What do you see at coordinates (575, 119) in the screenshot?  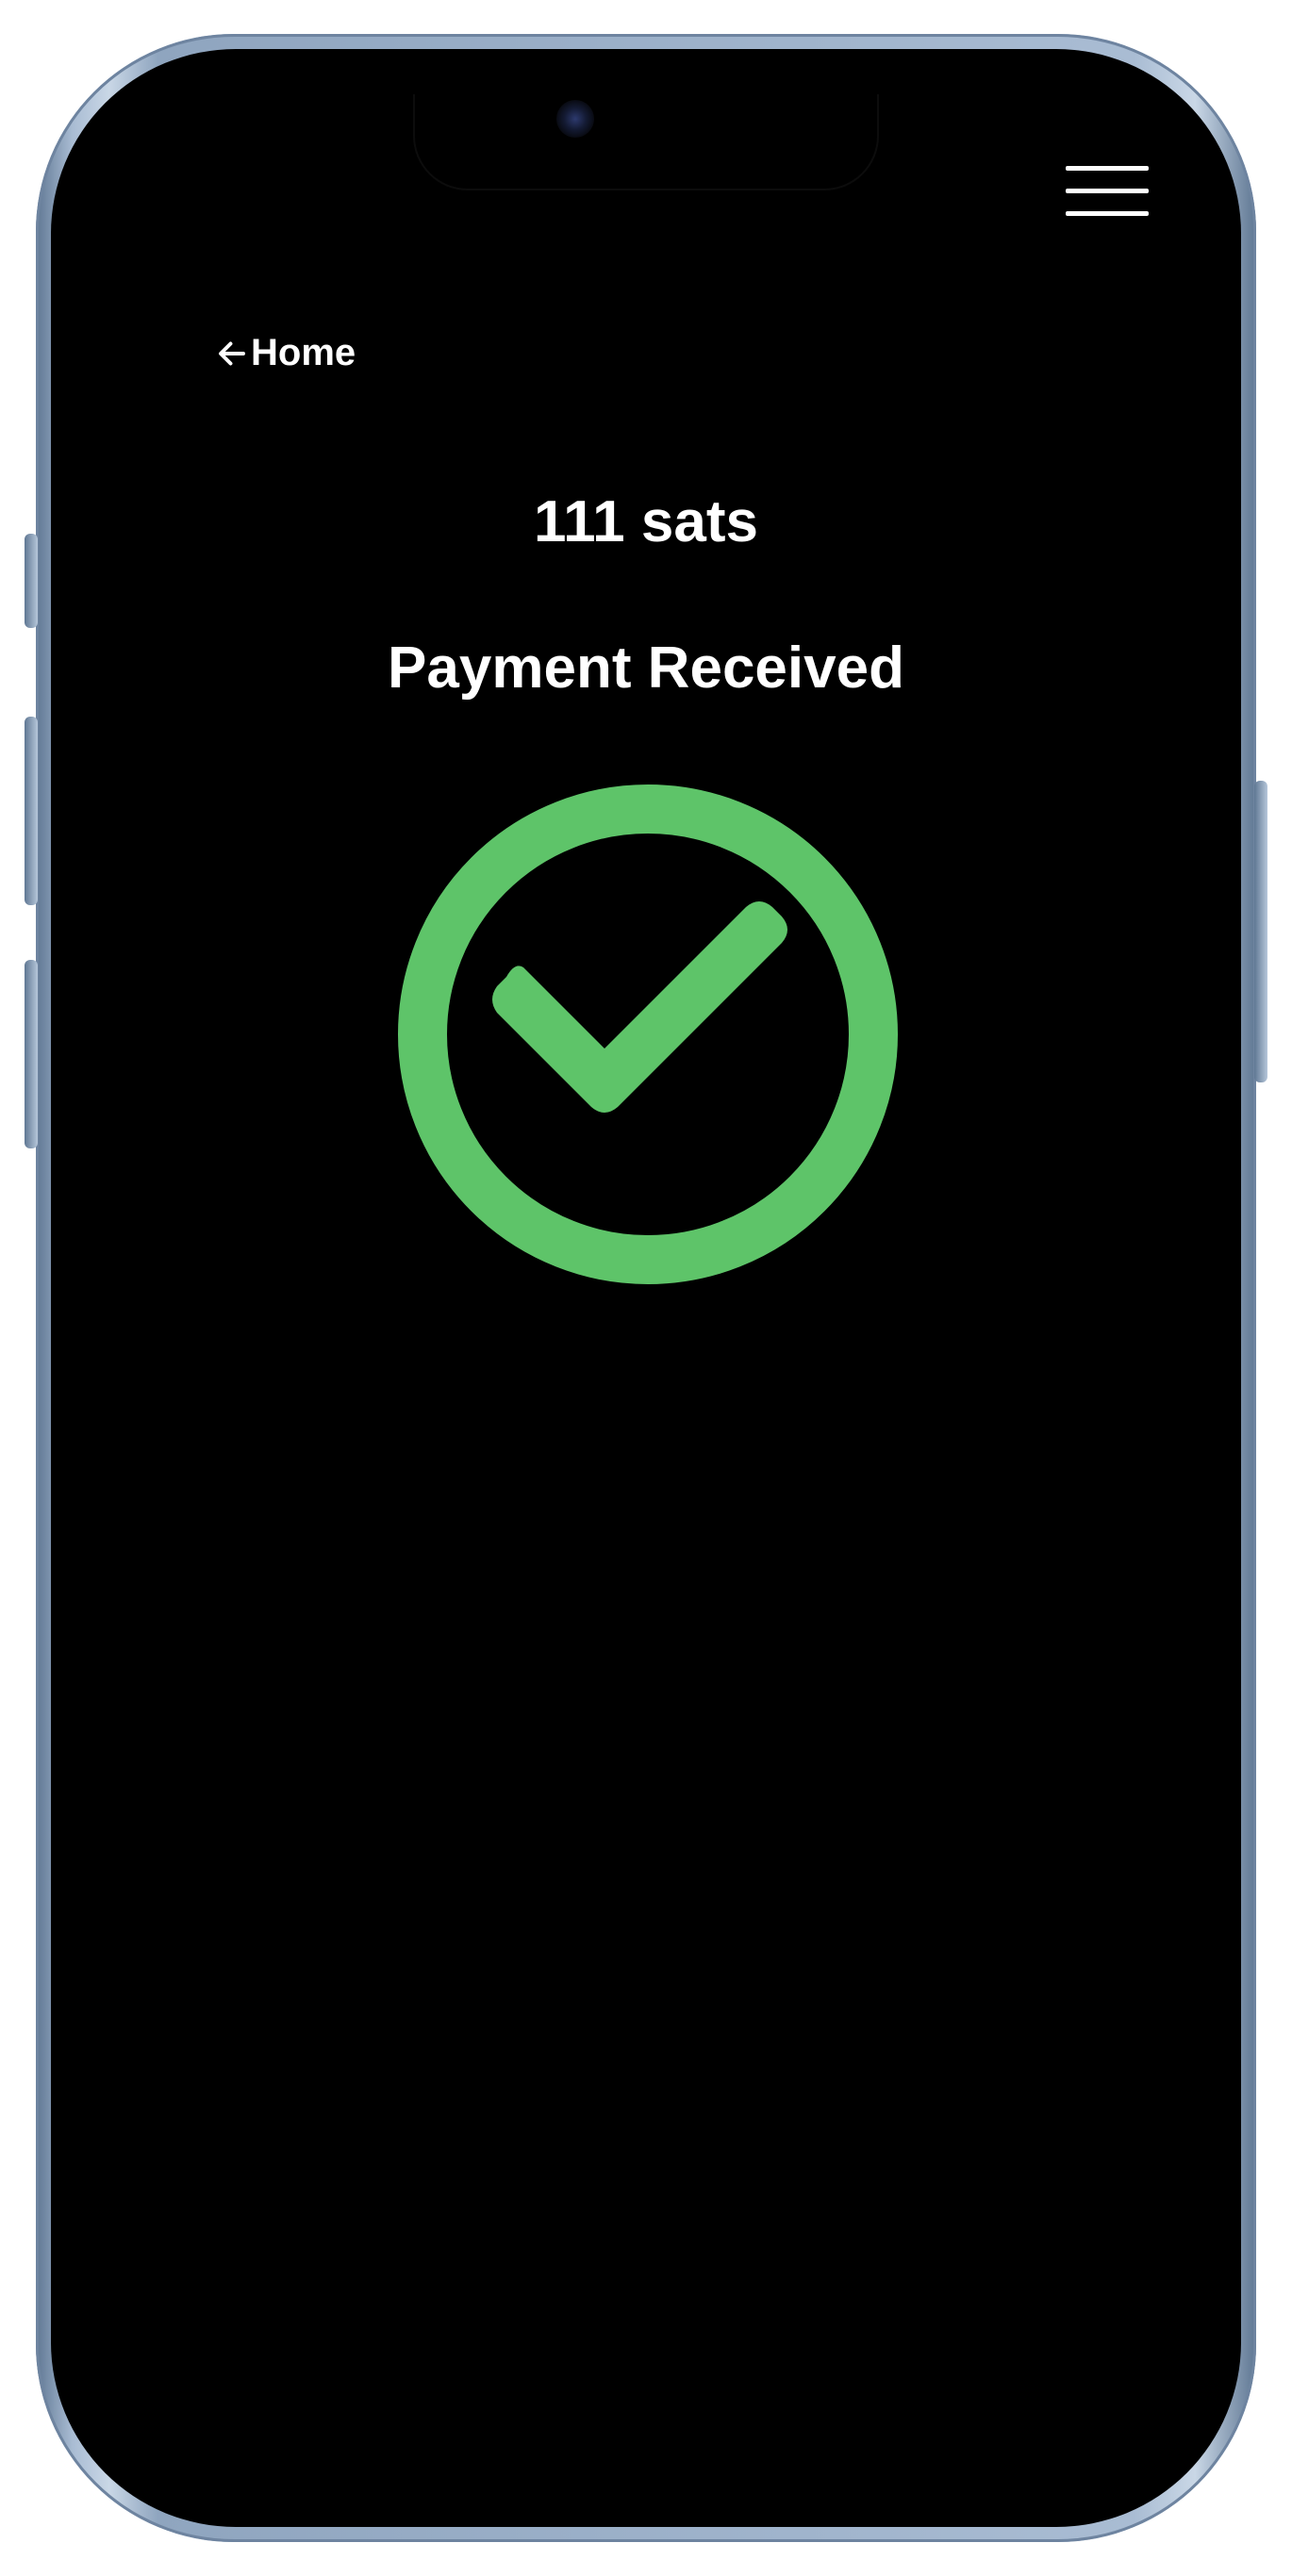 I see `front-camera` at bounding box center [575, 119].